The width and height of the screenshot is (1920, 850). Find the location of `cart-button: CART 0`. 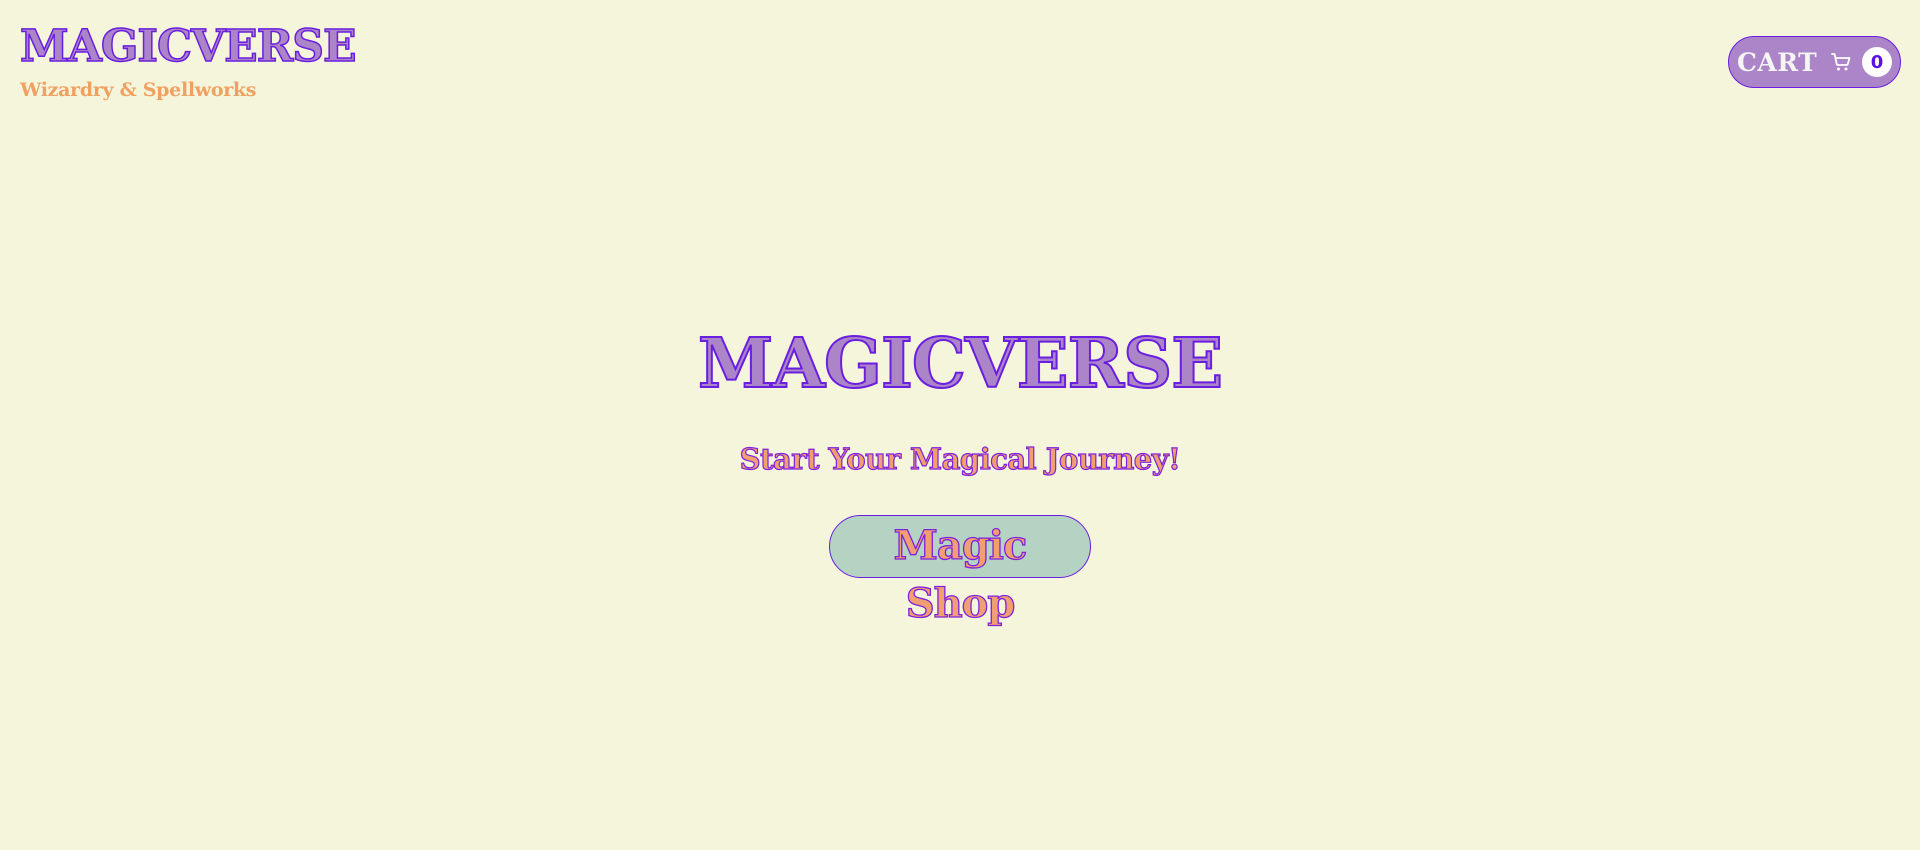

cart-button: CART 0 is located at coordinates (1814, 62).